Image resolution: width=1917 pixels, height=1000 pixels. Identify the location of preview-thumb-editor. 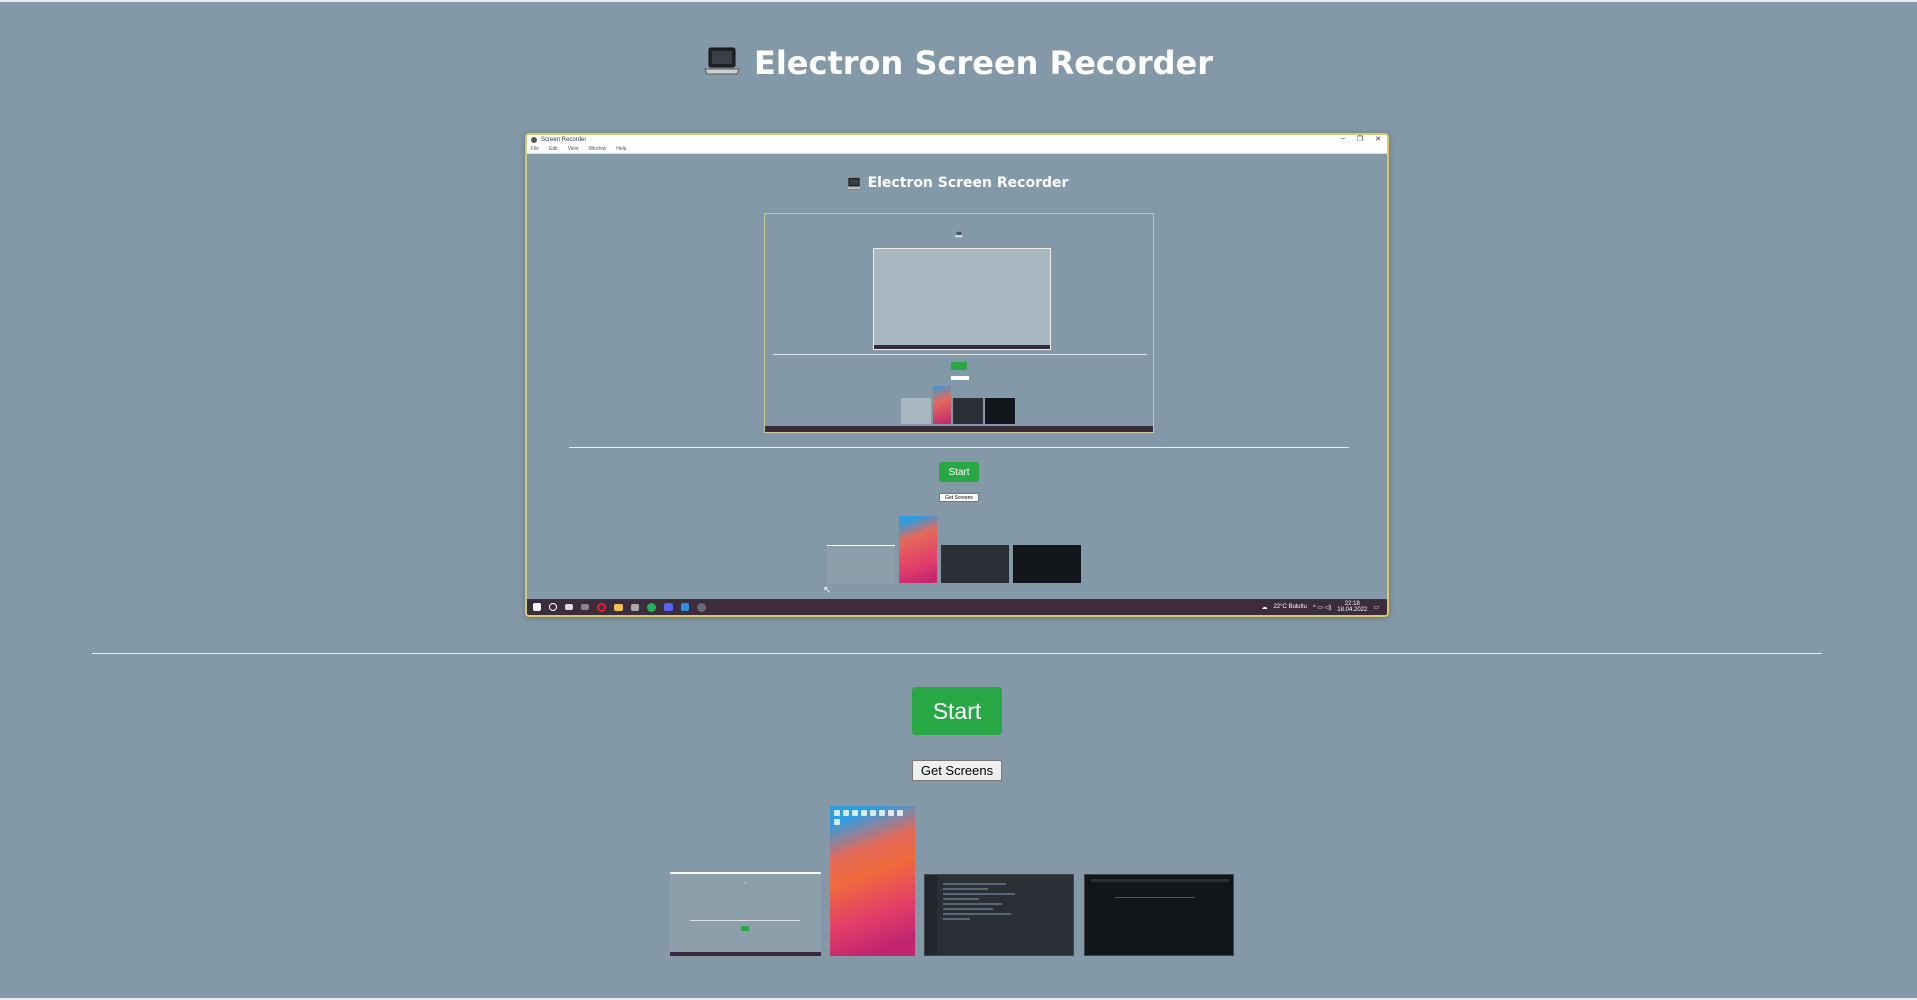
(975, 564).